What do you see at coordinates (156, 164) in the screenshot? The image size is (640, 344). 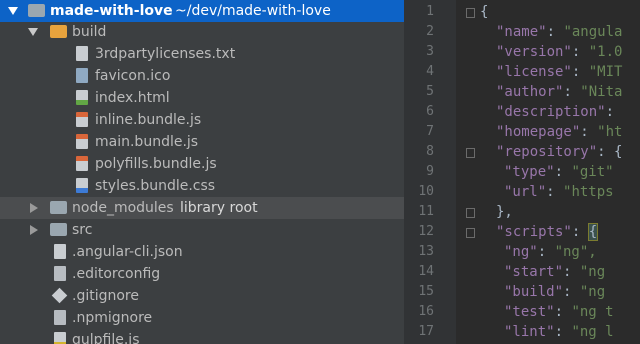 I see `file-label: polyfills.bundle.js` at bounding box center [156, 164].